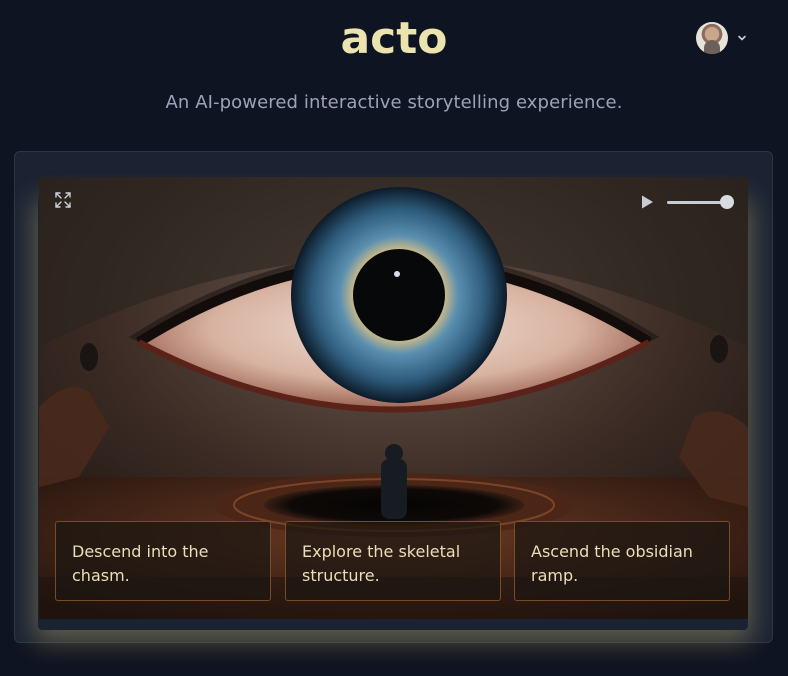 The image size is (788, 676). I want to click on expand-icon, so click(63, 200).